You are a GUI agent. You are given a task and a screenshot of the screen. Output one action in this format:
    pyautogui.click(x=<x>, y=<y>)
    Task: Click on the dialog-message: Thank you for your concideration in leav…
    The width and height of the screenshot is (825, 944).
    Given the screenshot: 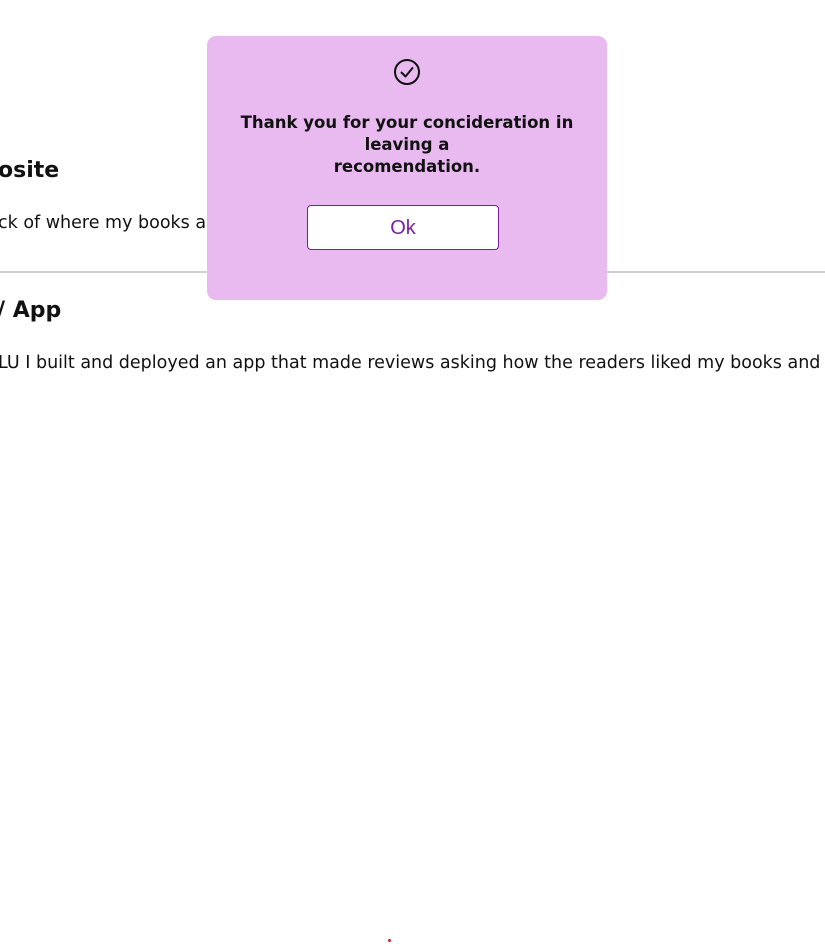 What is the action you would take?
    pyautogui.click(x=407, y=145)
    